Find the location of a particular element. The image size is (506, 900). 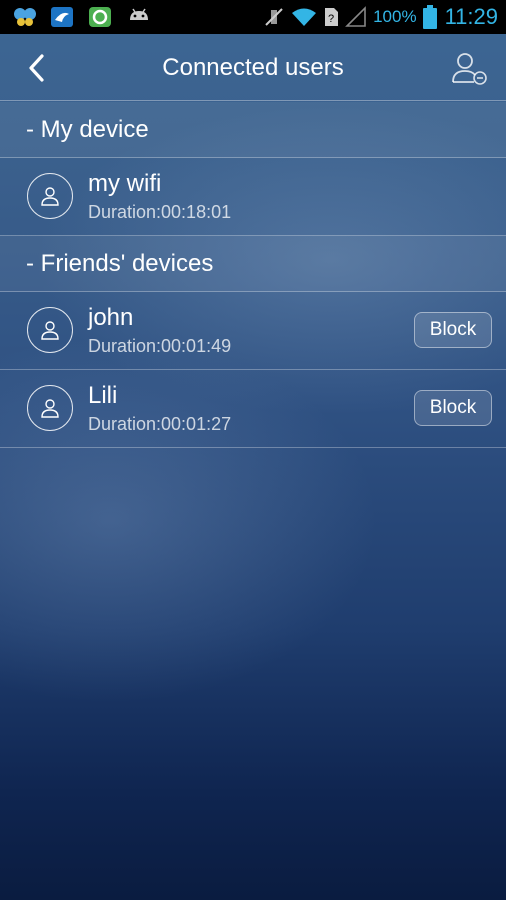

page-title: Connected users is located at coordinates (253, 67).